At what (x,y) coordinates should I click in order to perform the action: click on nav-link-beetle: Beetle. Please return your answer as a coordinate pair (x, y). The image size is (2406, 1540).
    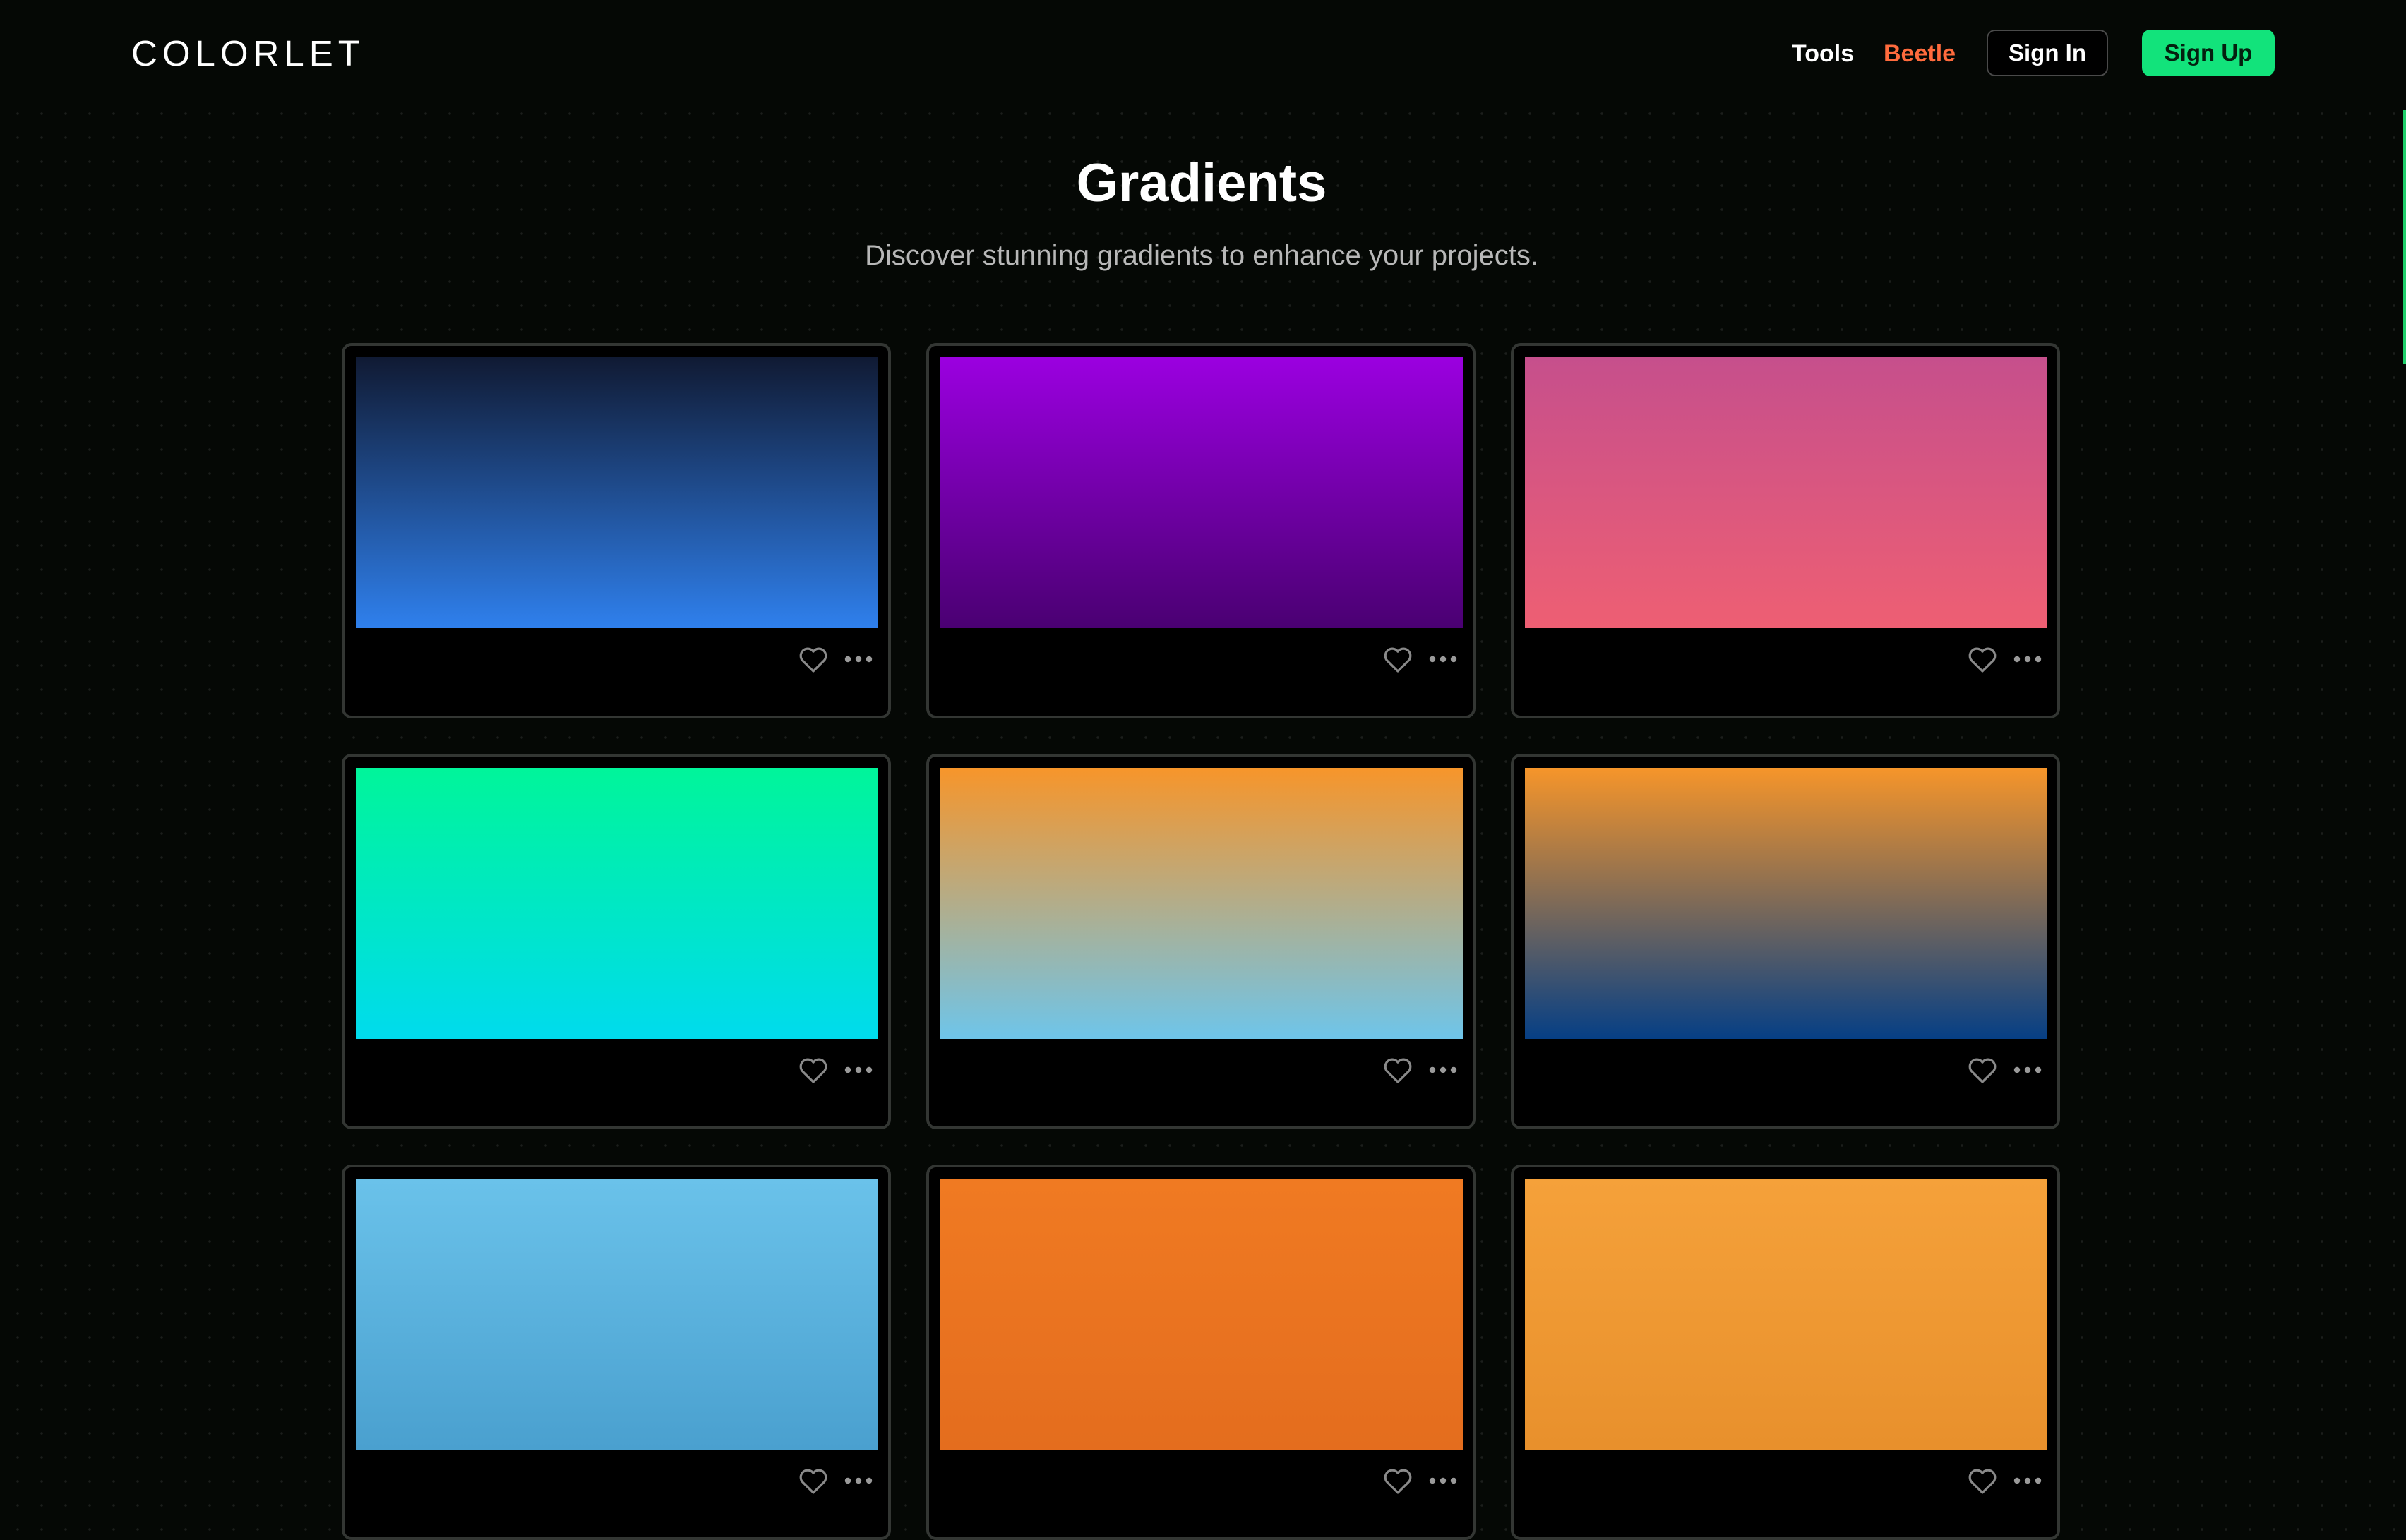
    Looking at the image, I should click on (1920, 54).